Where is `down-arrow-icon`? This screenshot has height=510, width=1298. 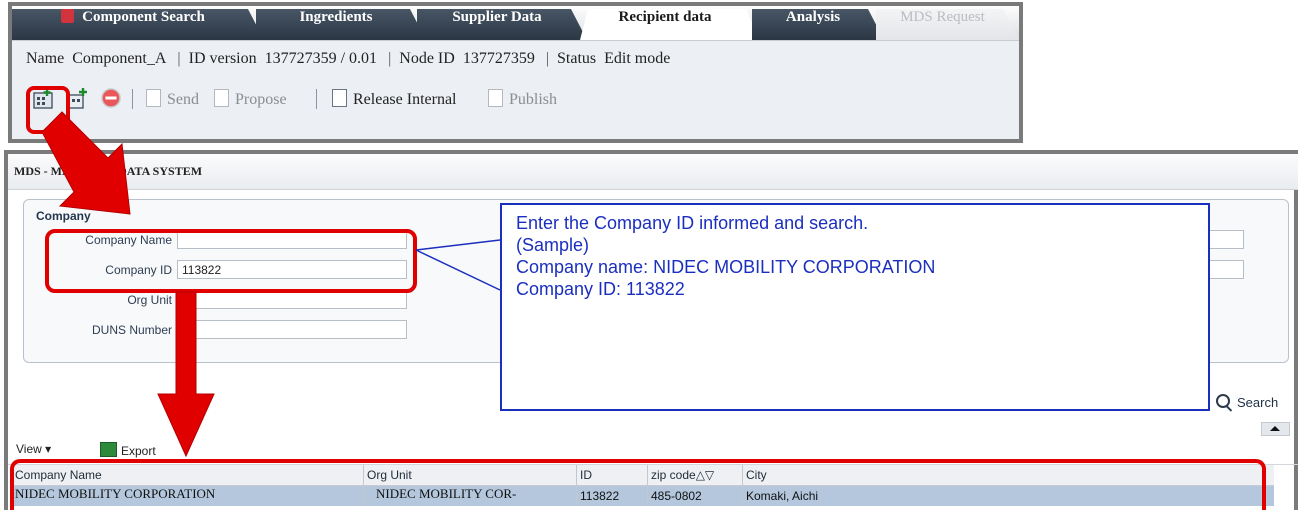 down-arrow-icon is located at coordinates (186, 374).